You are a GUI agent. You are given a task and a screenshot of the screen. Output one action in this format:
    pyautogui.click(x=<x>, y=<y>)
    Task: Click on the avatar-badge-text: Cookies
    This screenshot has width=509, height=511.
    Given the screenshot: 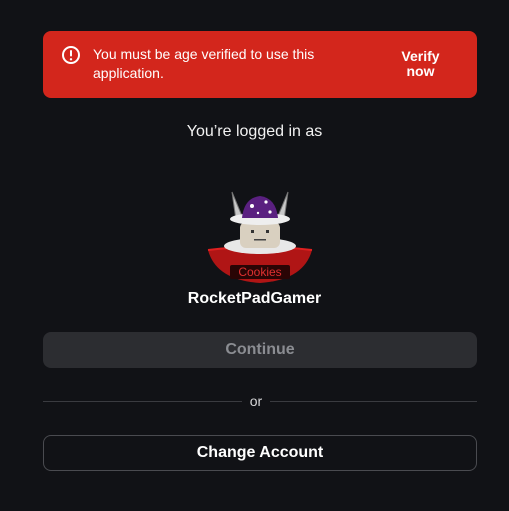 What is the action you would take?
    pyautogui.click(x=259, y=272)
    